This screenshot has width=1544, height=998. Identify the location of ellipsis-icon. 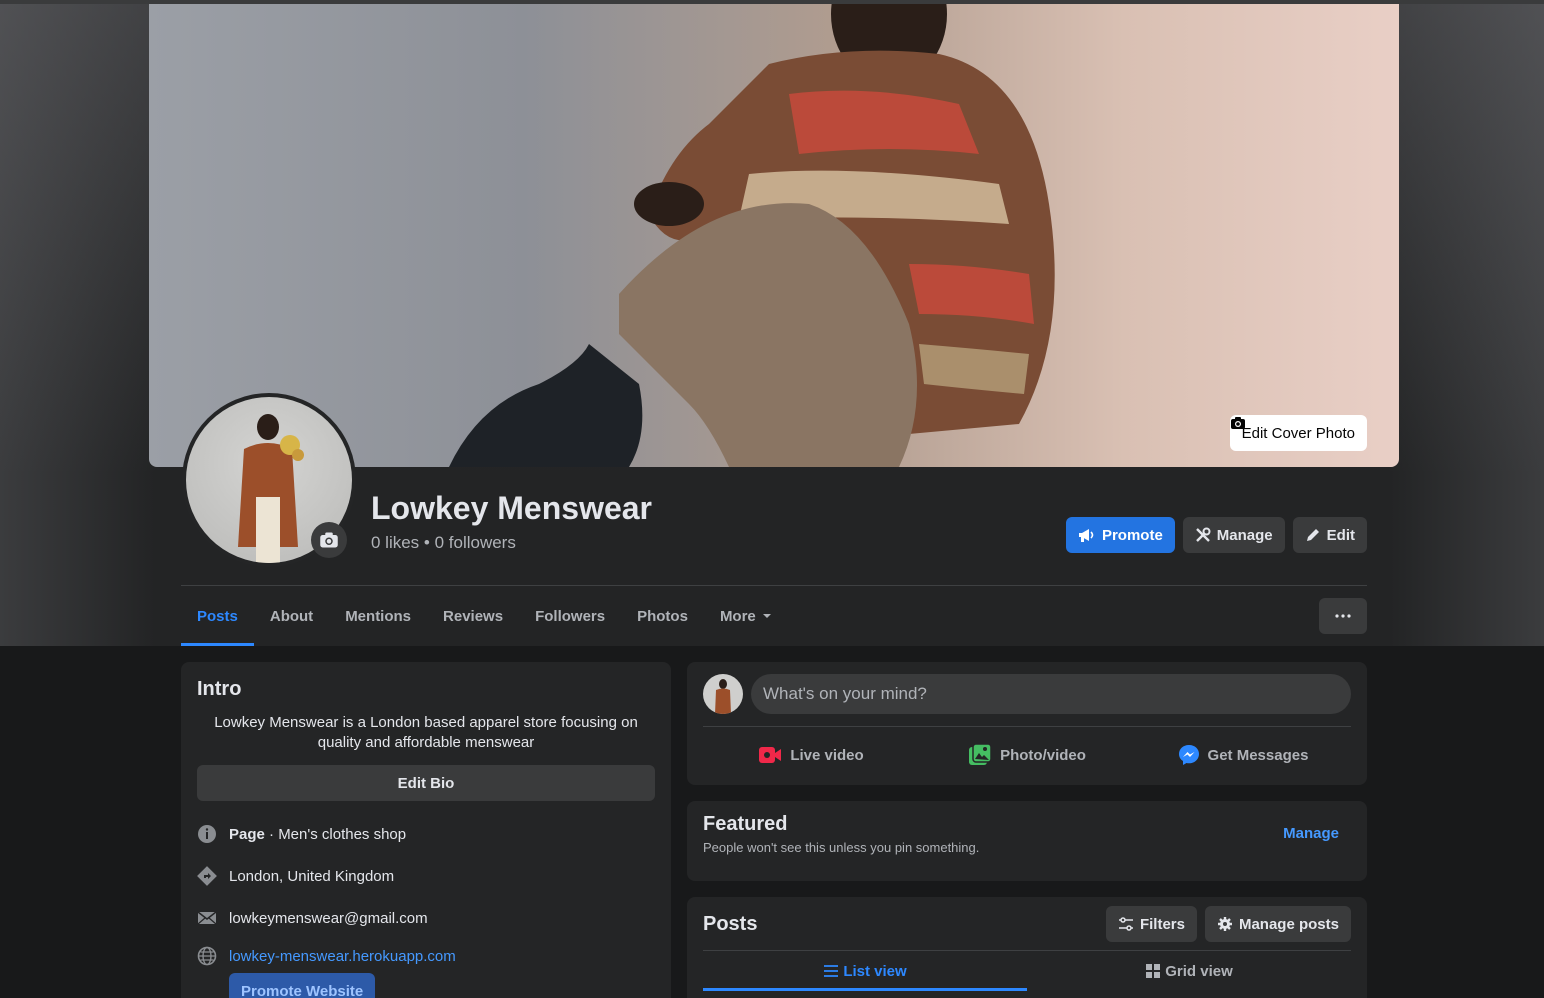
(1343, 616).